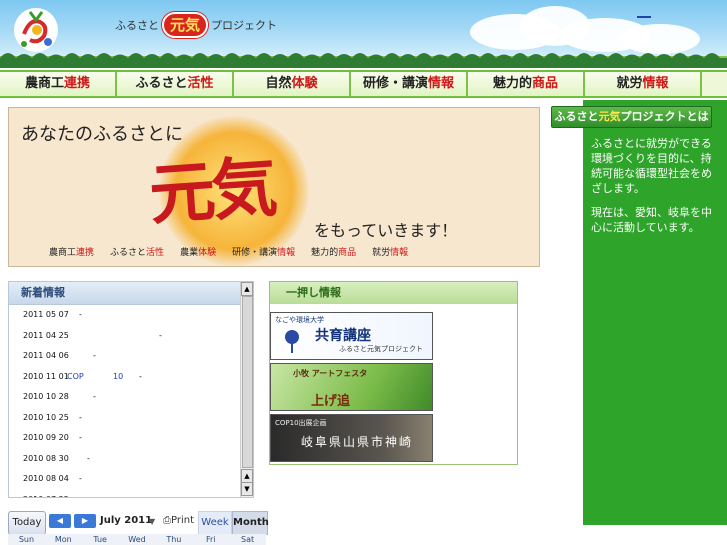  I want to click on site-logo-icon, so click(36, 30).